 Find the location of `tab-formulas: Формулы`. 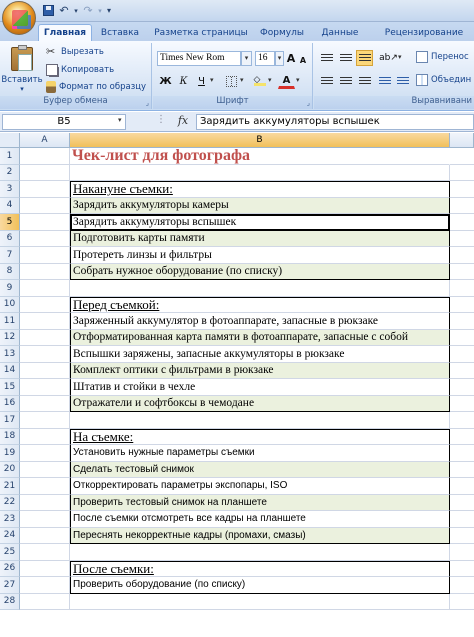

tab-formulas: Формулы is located at coordinates (282, 32).